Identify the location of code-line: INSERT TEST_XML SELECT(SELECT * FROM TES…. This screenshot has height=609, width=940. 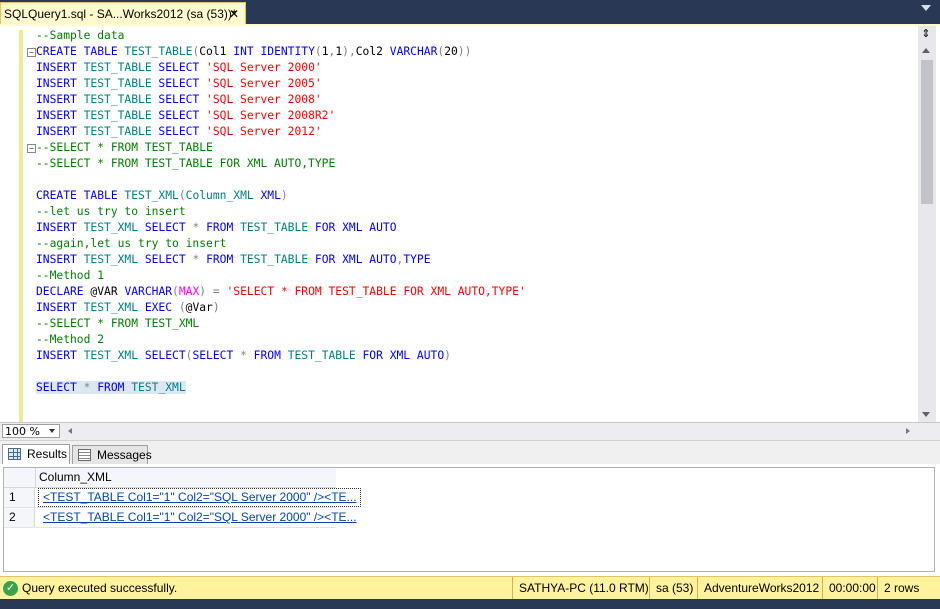
(476, 356).